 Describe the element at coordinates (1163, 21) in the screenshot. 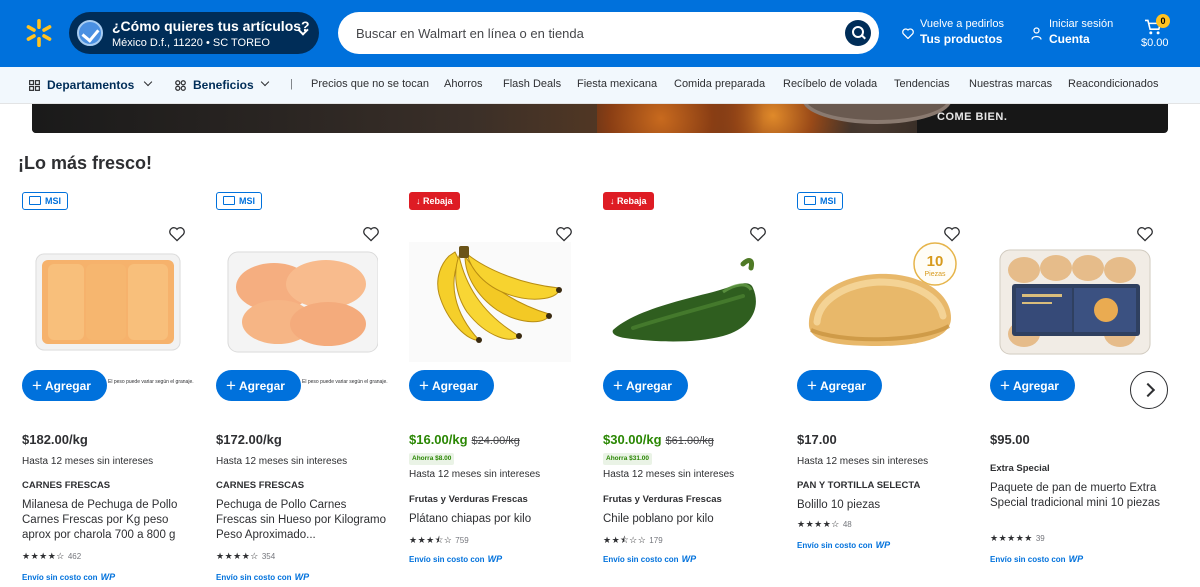

I see `cart-count-badge: 0` at that location.